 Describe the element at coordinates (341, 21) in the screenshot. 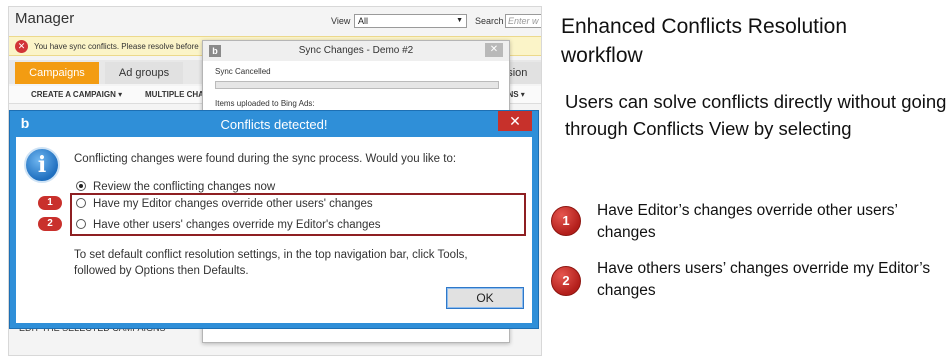

I see `view-label: View` at that location.